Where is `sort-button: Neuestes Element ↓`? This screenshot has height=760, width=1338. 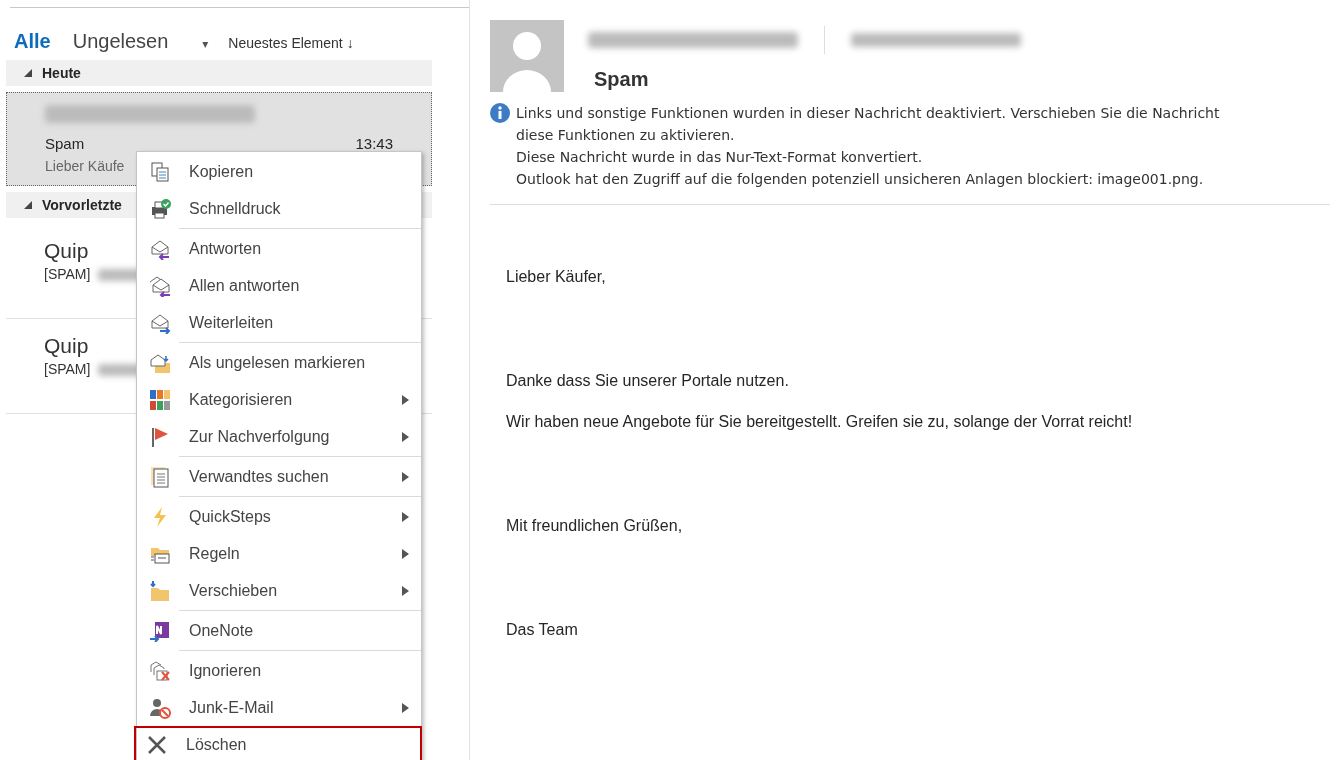
sort-button: Neuestes Element ↓ is located at coordinates (291, 43).